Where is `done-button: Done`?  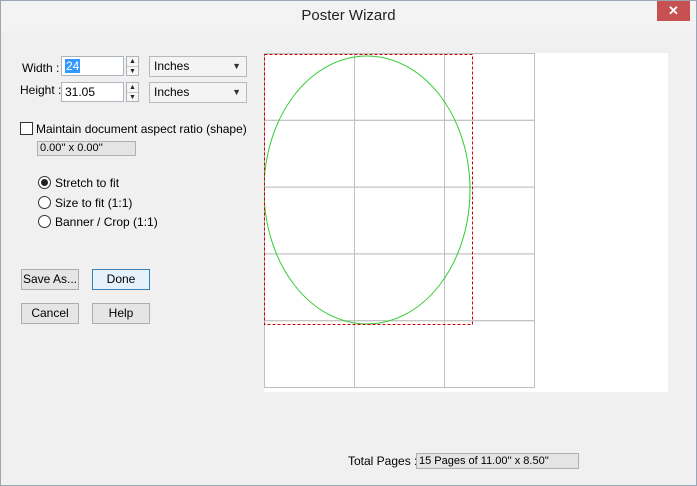
done-button: Done is located at coordinates (121, 279).